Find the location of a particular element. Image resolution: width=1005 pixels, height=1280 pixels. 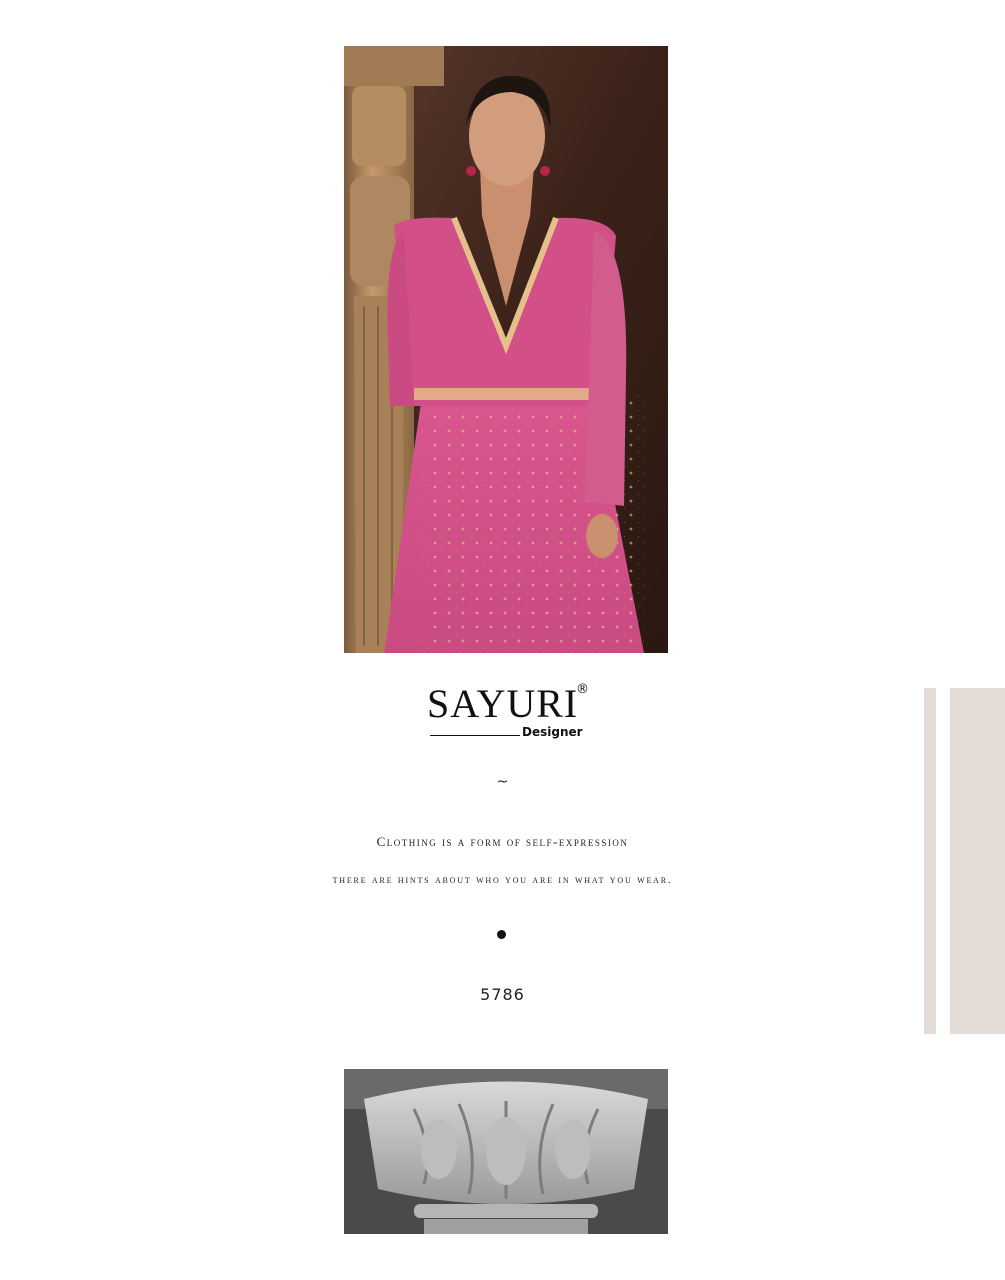

side-bar-thin is located at coordinates (930, 861).